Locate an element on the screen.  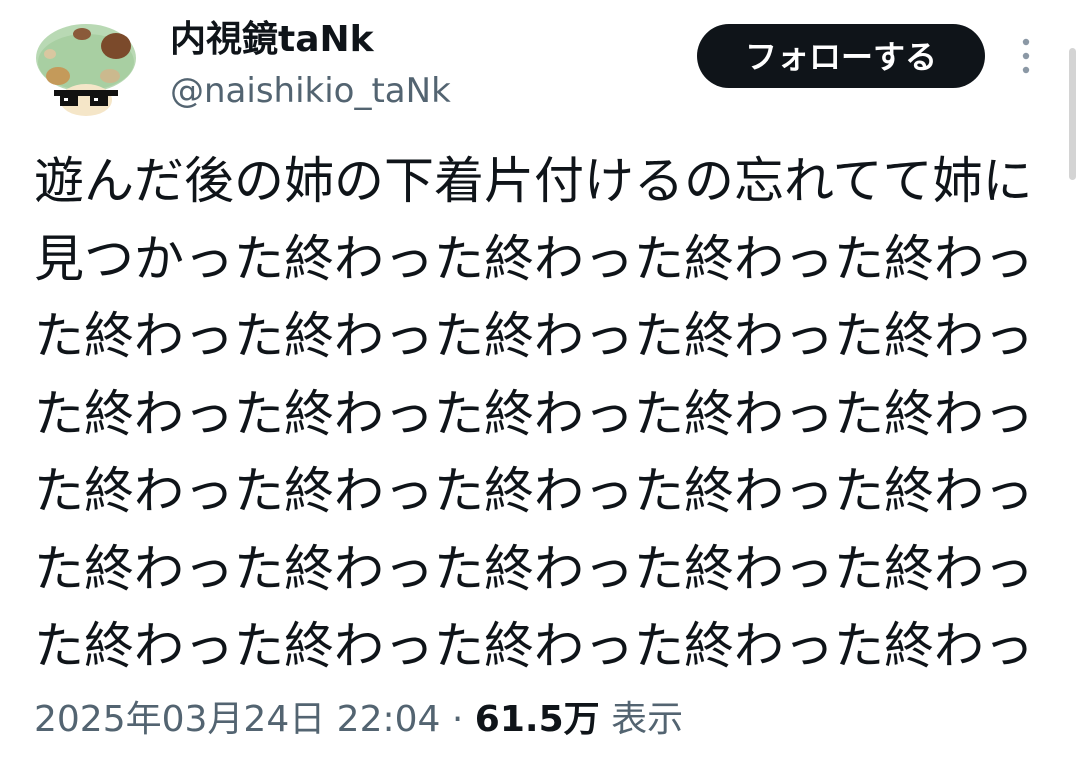
tweet-meta: 2025年03月24日 22:04 · 61.5万 表示 is located at coordinates (358, 720).